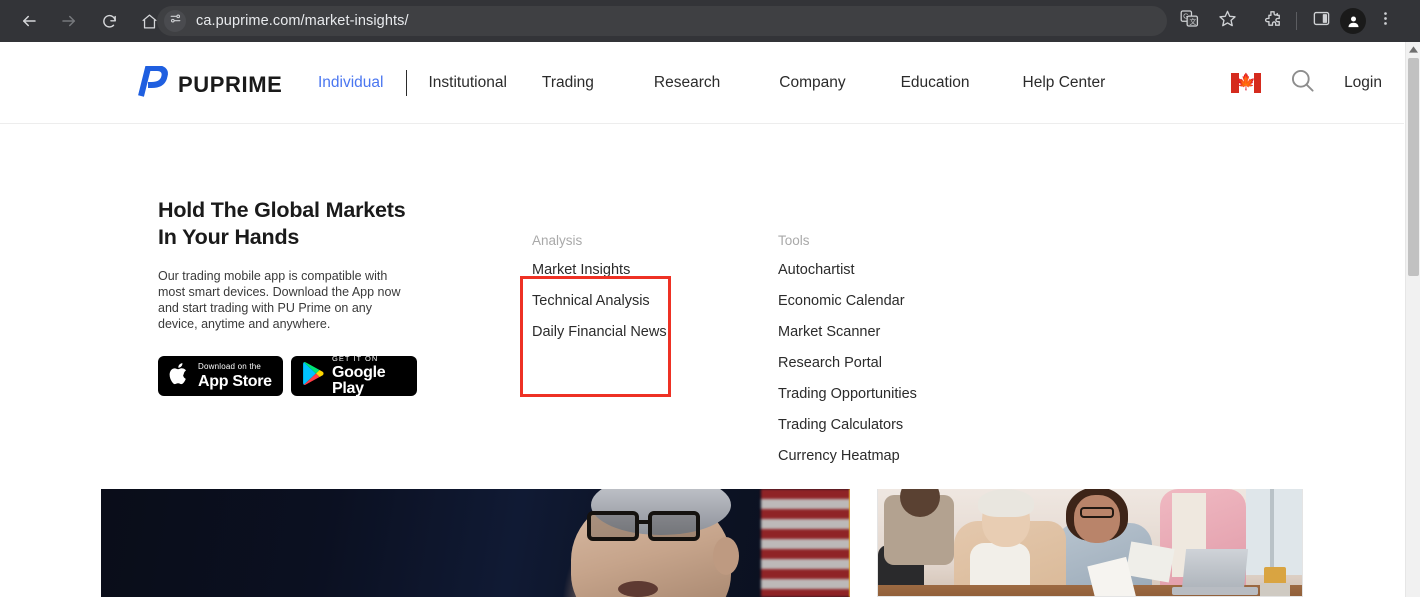  Describe the element at coordinates (282, 223) in the screenshot. I see `promo-title: Hold The Global Markets In Your Hands` at that location.